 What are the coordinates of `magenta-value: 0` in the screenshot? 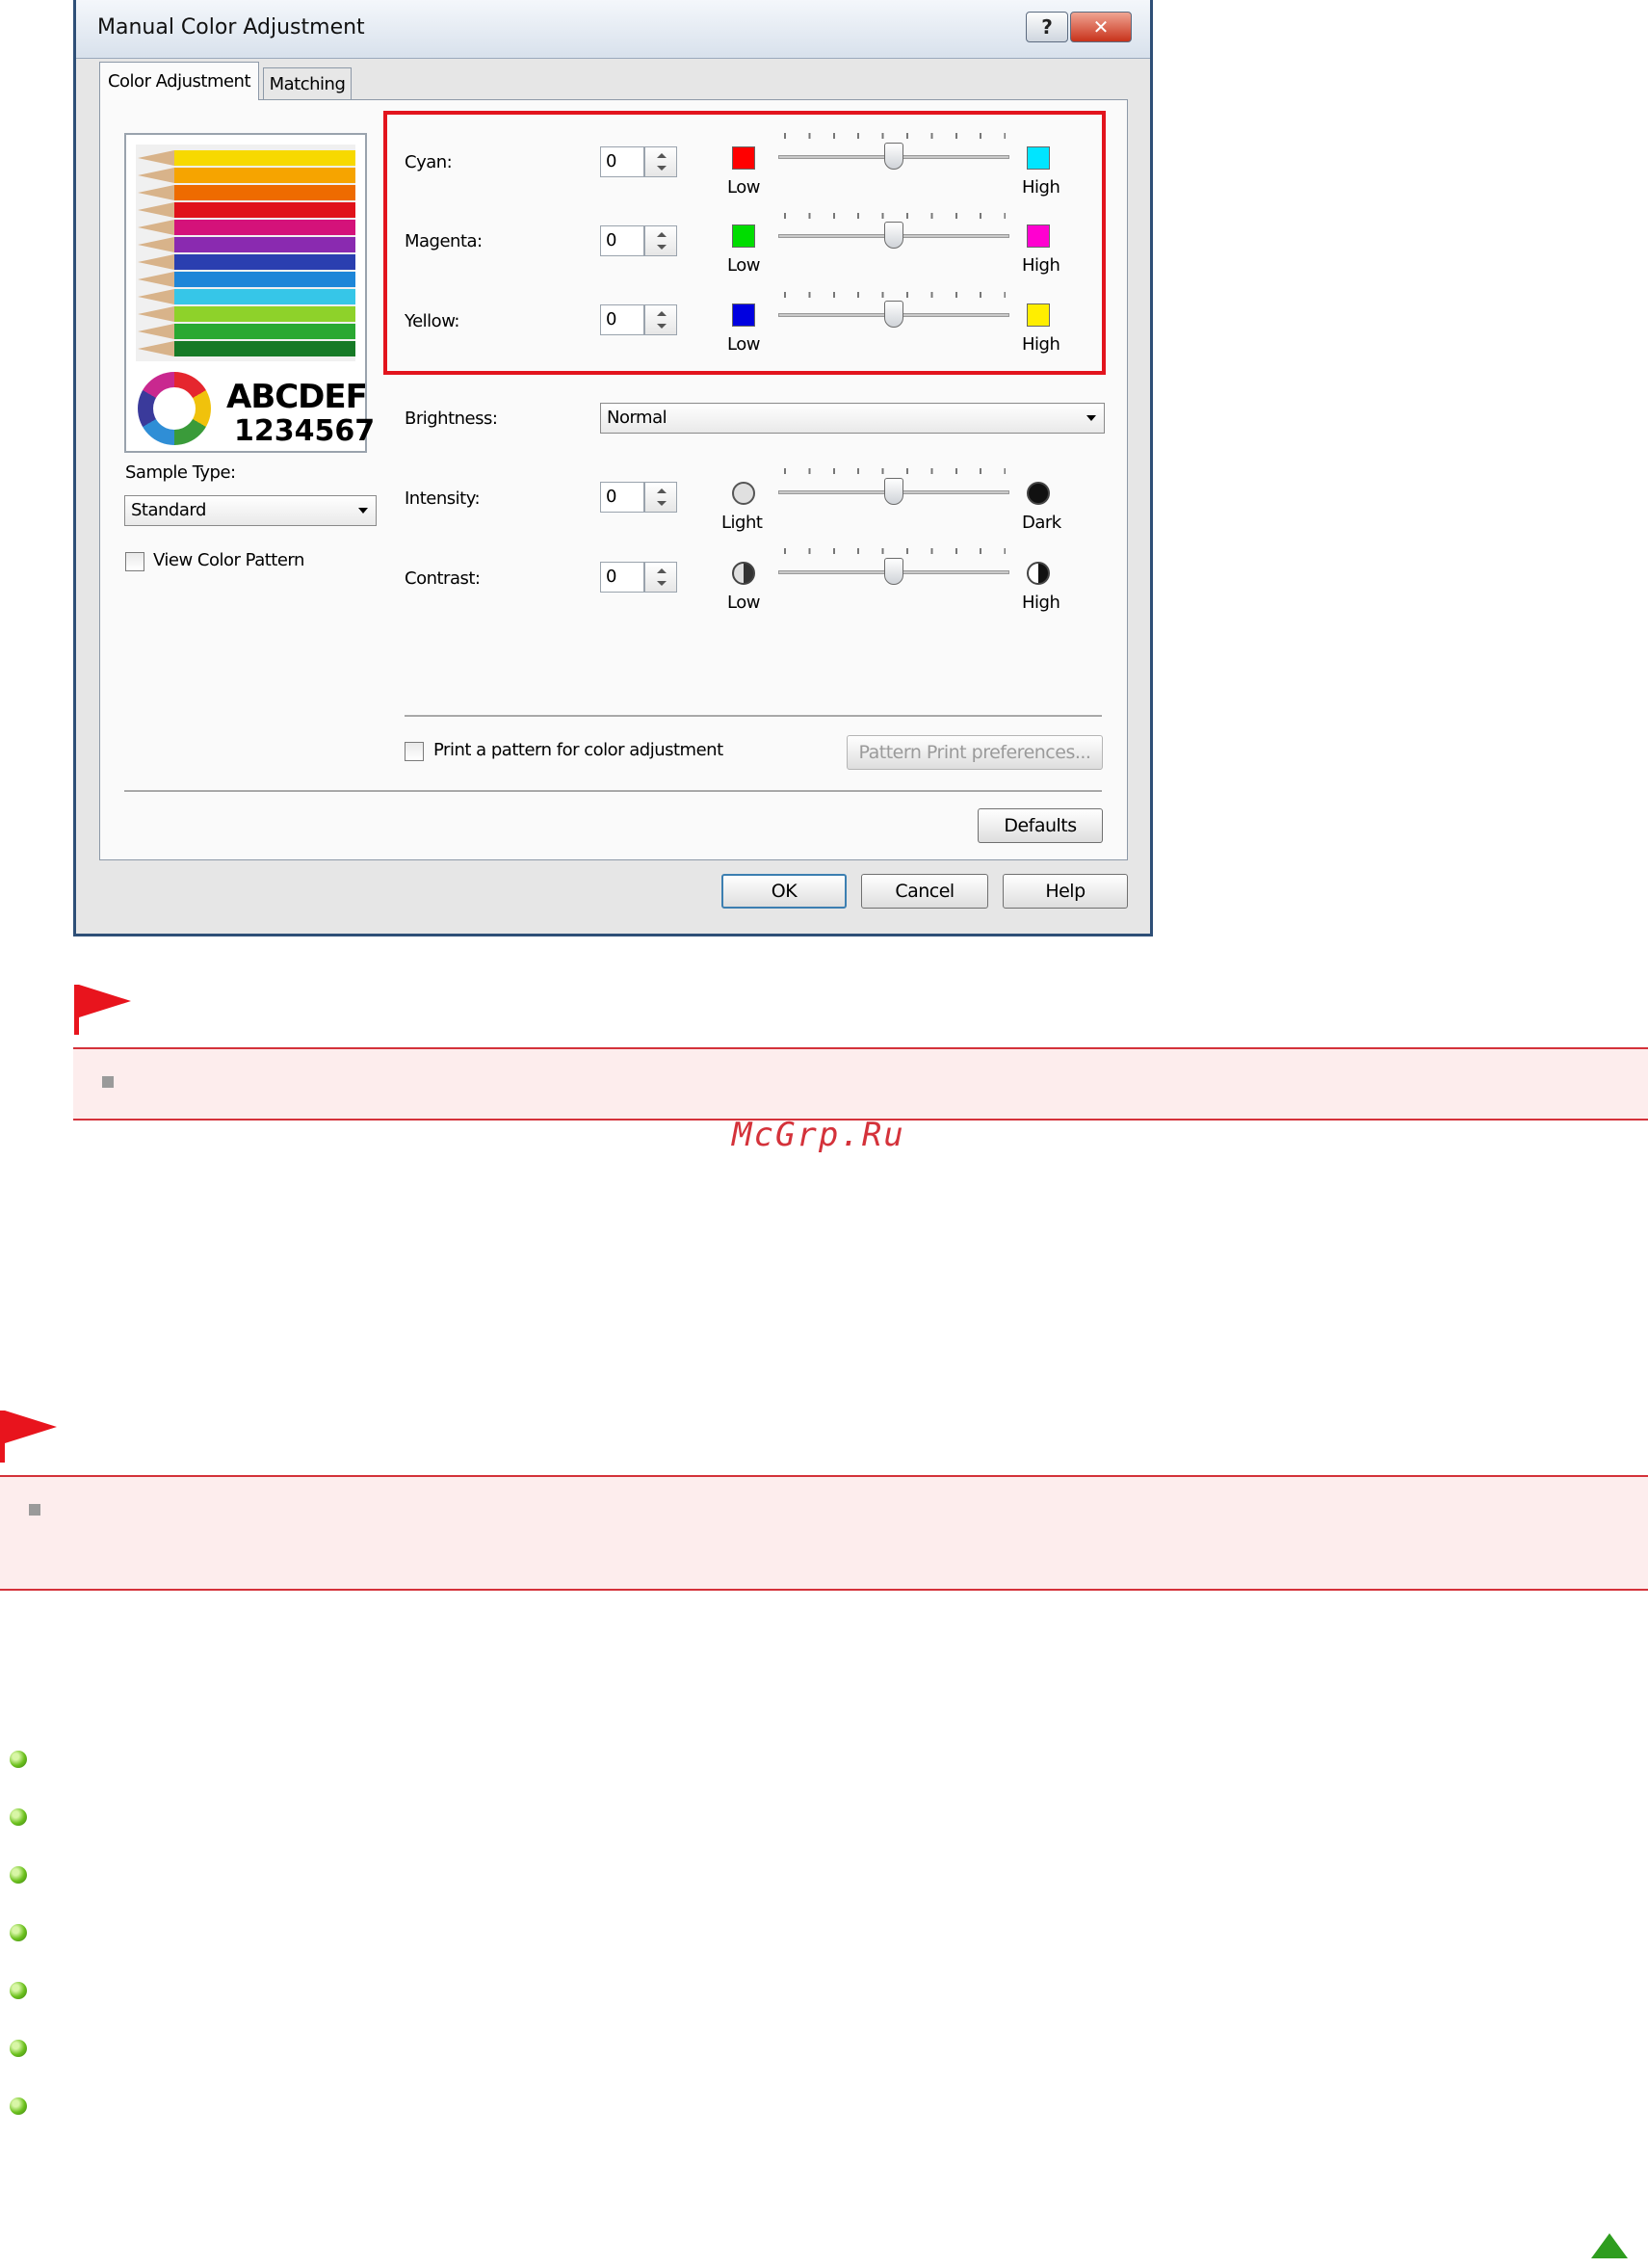 It's located at (622, 240).